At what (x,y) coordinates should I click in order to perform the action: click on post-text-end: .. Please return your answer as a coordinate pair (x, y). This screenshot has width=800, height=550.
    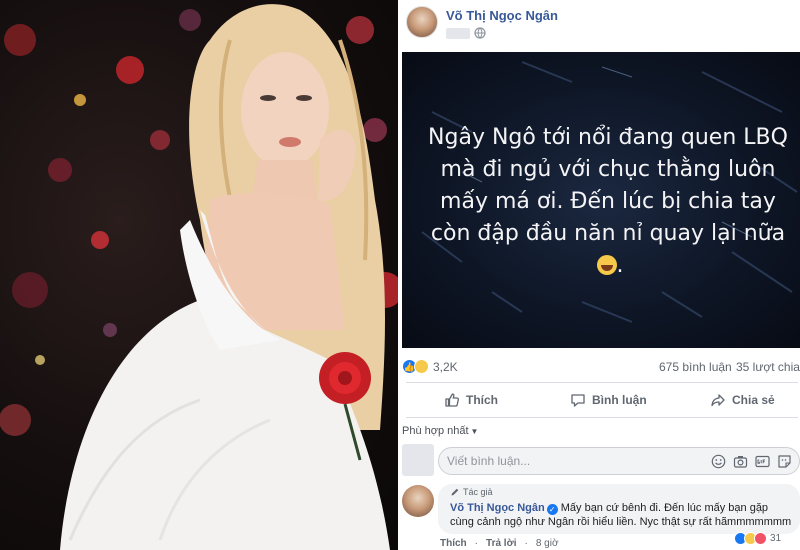
    Looking at the image, I should click on (620, 265).